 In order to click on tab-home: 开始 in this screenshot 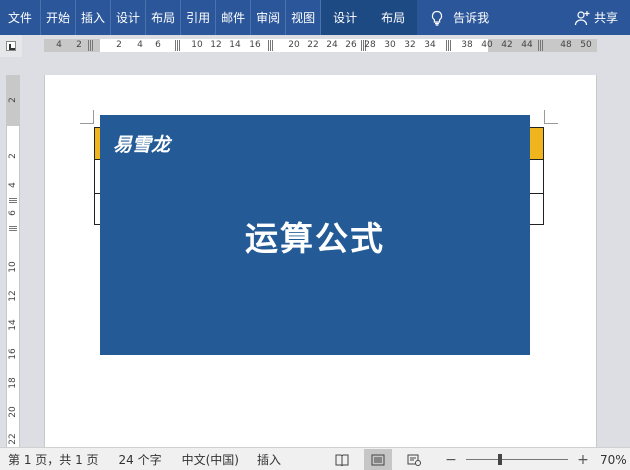, I will do `click(59, 17)`.